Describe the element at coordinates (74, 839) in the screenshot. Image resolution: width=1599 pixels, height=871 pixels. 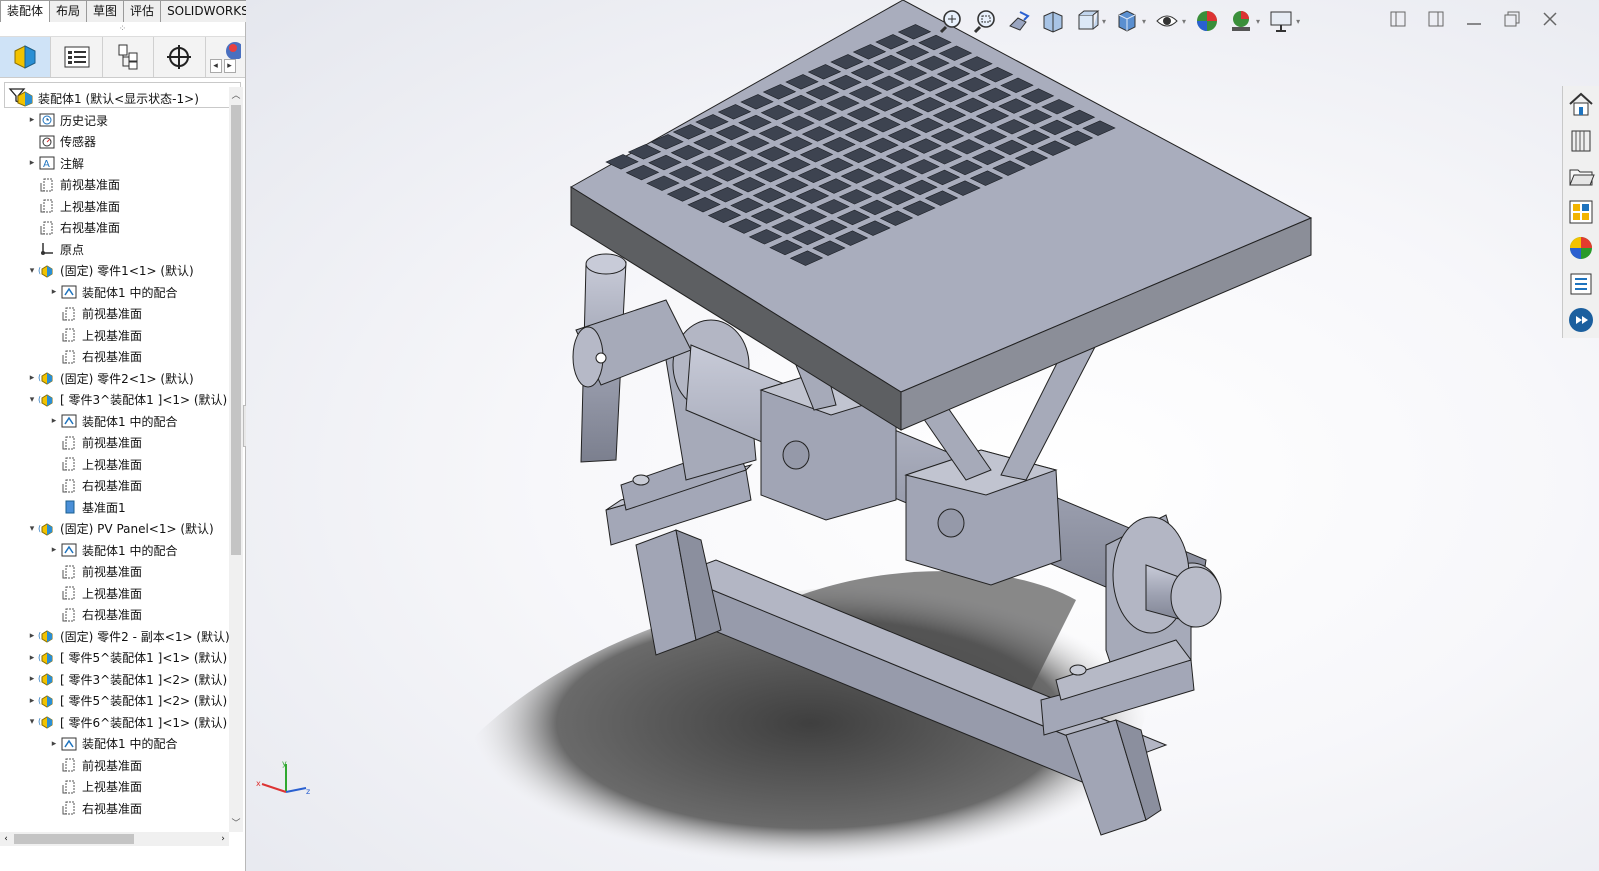
I see `hscroll-thumb` at that location.